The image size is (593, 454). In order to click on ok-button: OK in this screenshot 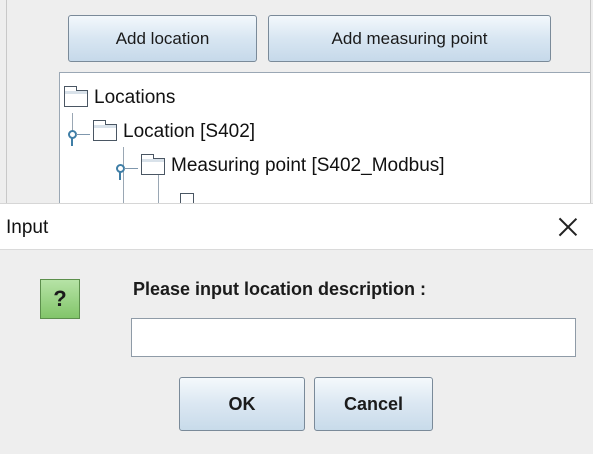, I will do `click(242, 404)`.